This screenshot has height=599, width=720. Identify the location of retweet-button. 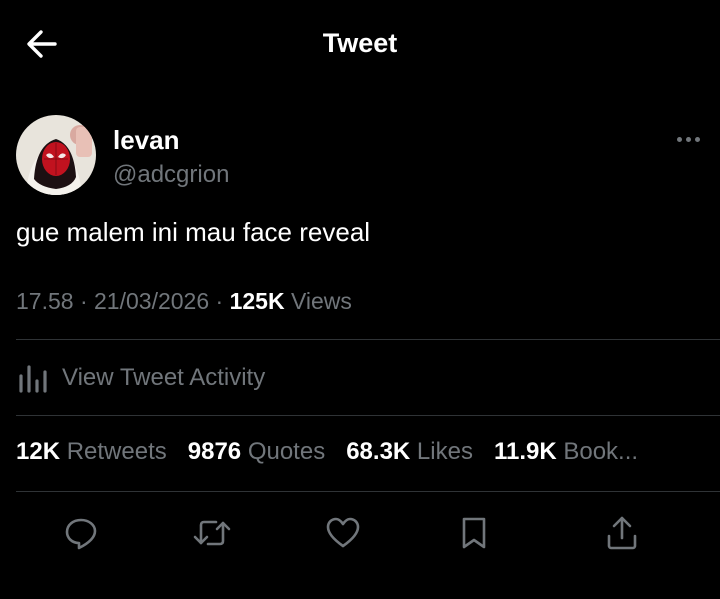
(212, 533).